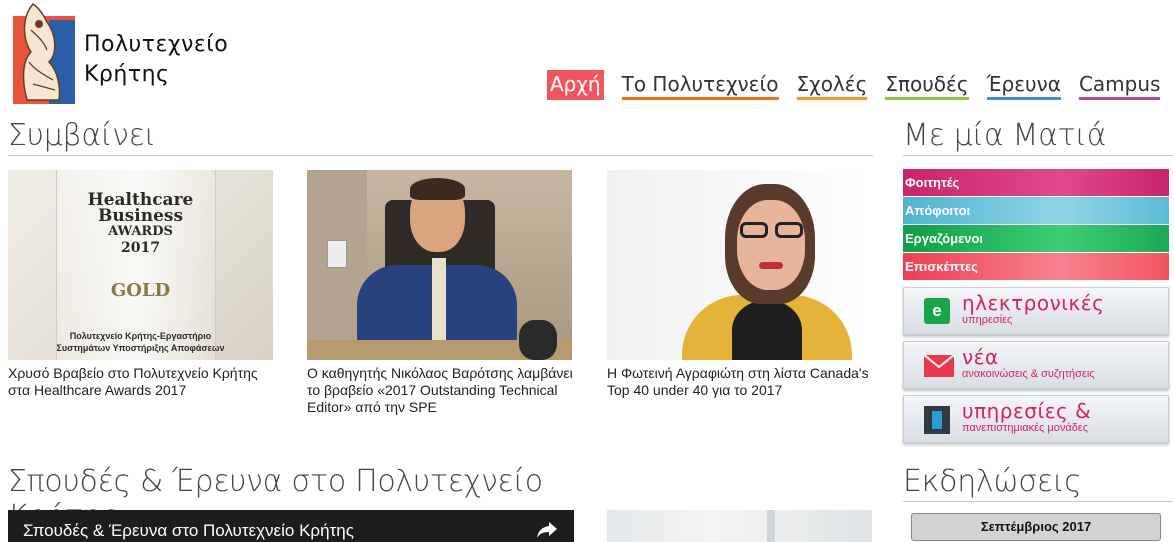 This screenshot has height=542, width=1174. What do you see at coordinates (188, 531) in the screenshot?
I see `video-title: Σπουδές & Έρευνα στο Πολυτεχνείο Κρήτης` at bounding box center [188, 531].